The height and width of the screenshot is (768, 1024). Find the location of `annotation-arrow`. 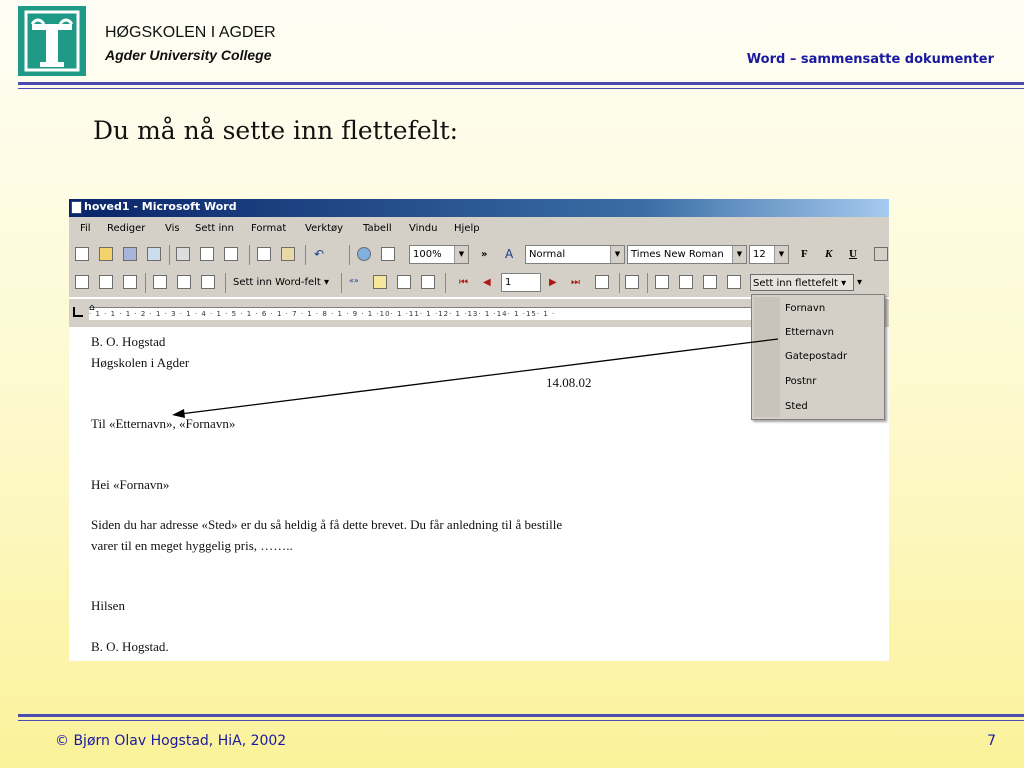

annotation-arrow is located at coordinates (475, 378).